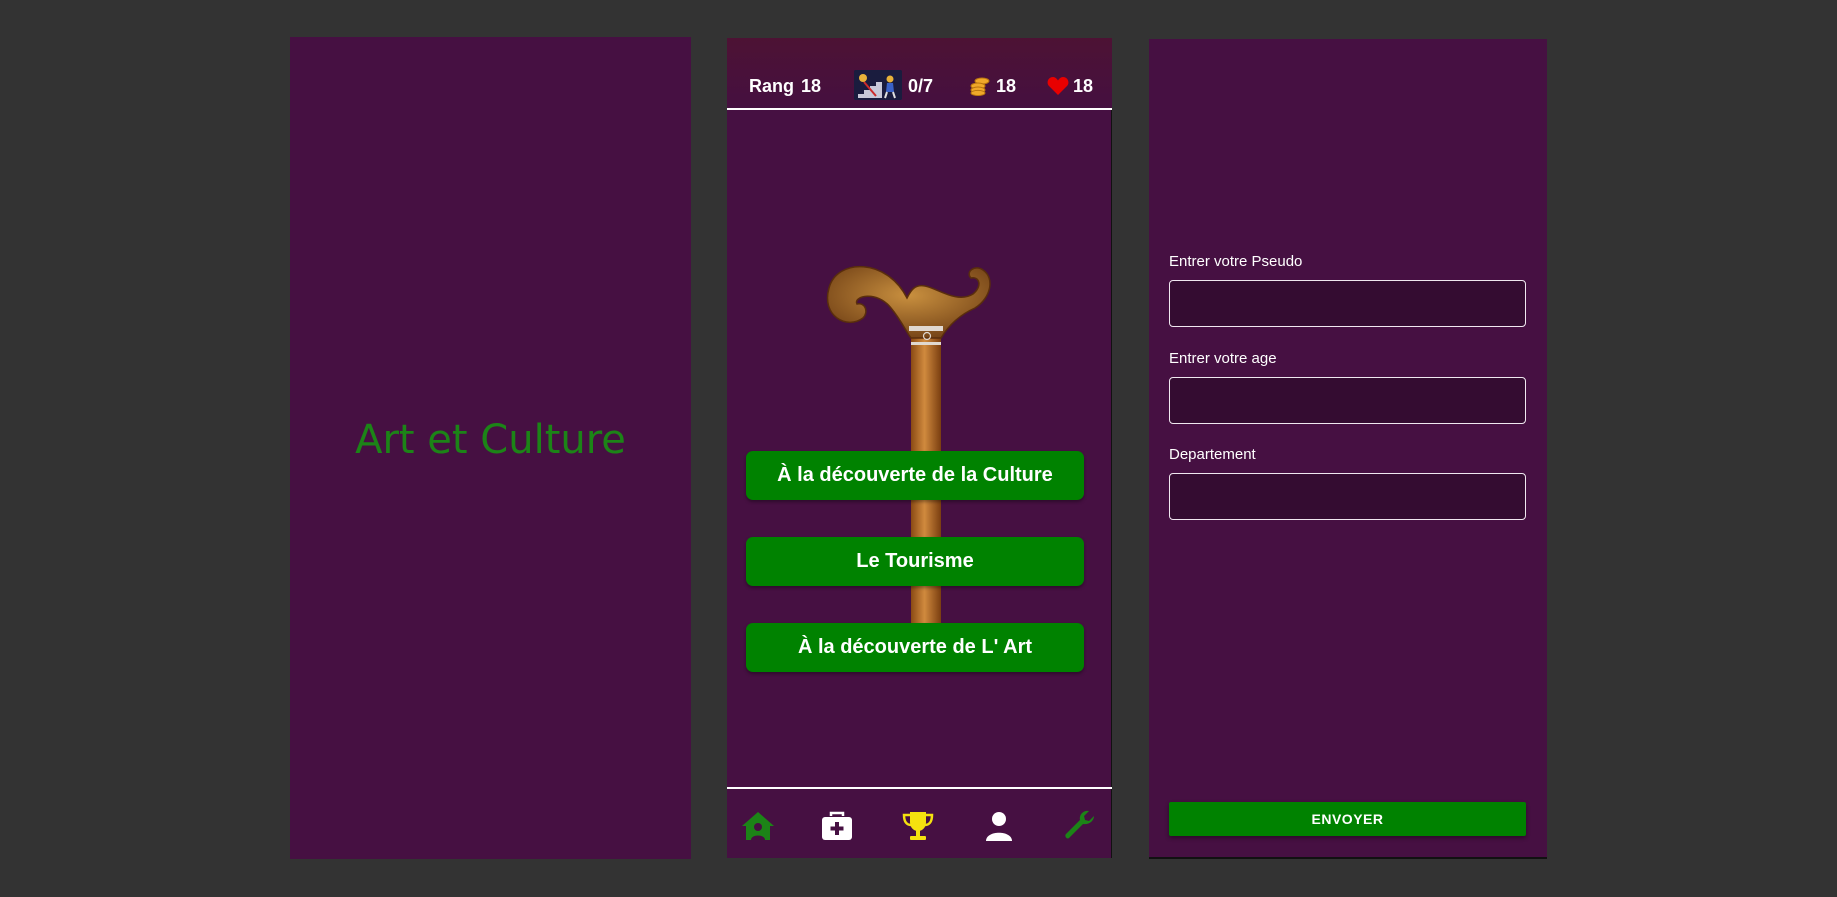  What do you see at coordinates (1236, 261) in the screenshot?
I see `pseudo-label: Entrer votre Pseudo` at bounding box center [1236, 261].